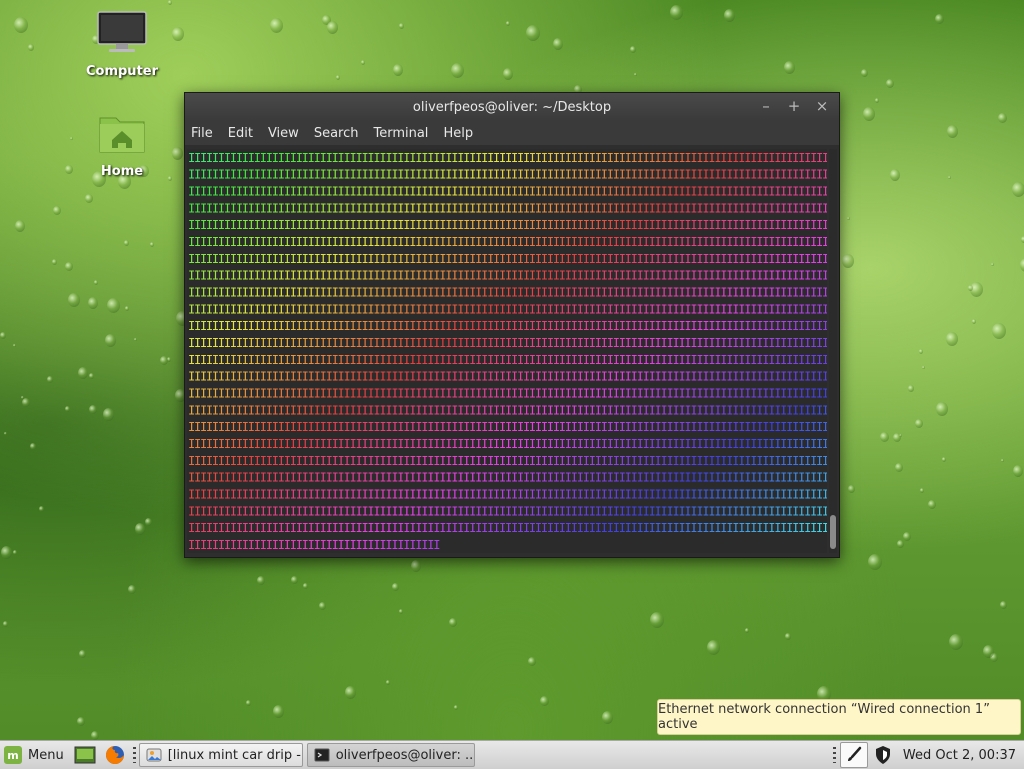 This screenshot has width=1024, height=769. What do you see at coordinates (122, 145) in the screenshot?
I see `desktop-icon-home: Home` at bounding box center [122, 145].